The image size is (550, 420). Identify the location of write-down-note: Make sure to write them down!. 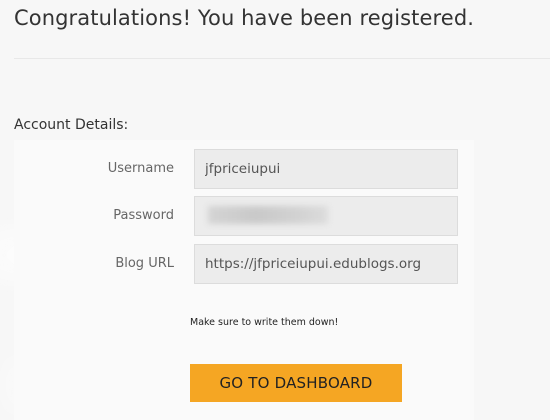
(264, 322).